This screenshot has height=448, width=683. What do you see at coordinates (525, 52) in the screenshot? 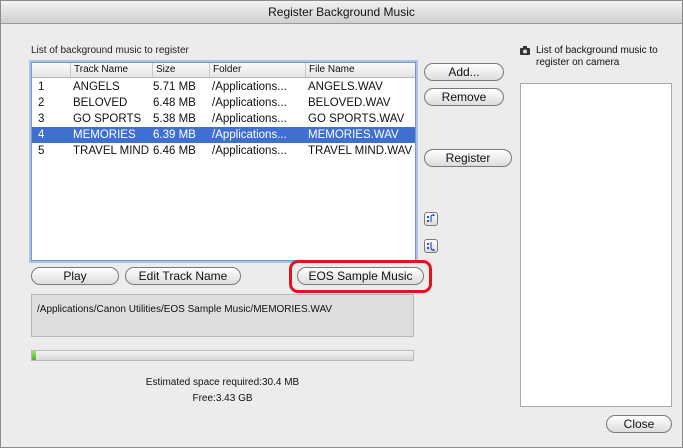
I see `camera-icon` at bounding box center [525, 52].